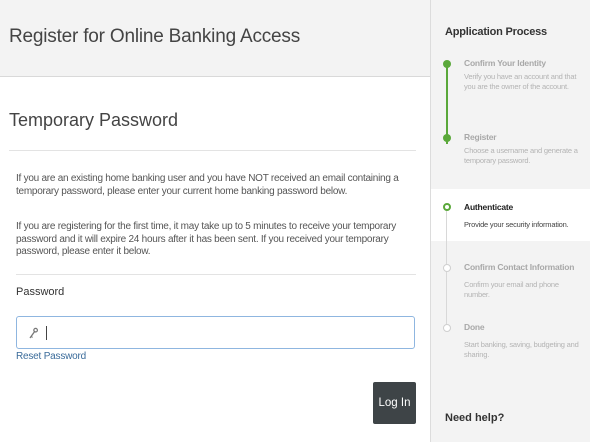  Describe the element at coordinates (516, 224) in the screenshot. I see `step-description: Provide your security information.` at that location.